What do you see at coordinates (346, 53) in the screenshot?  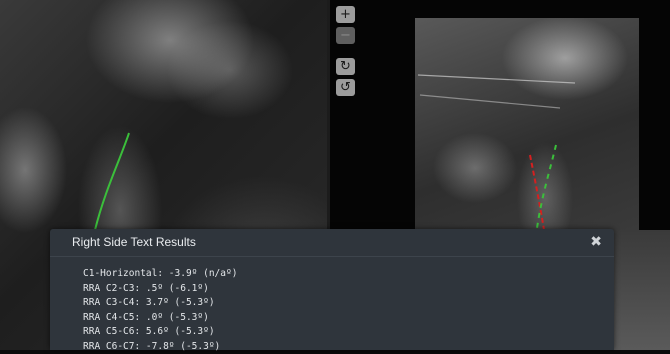 I see `viewer-toolbar: + − ↻ ↺` at bounding box center [346, 53].